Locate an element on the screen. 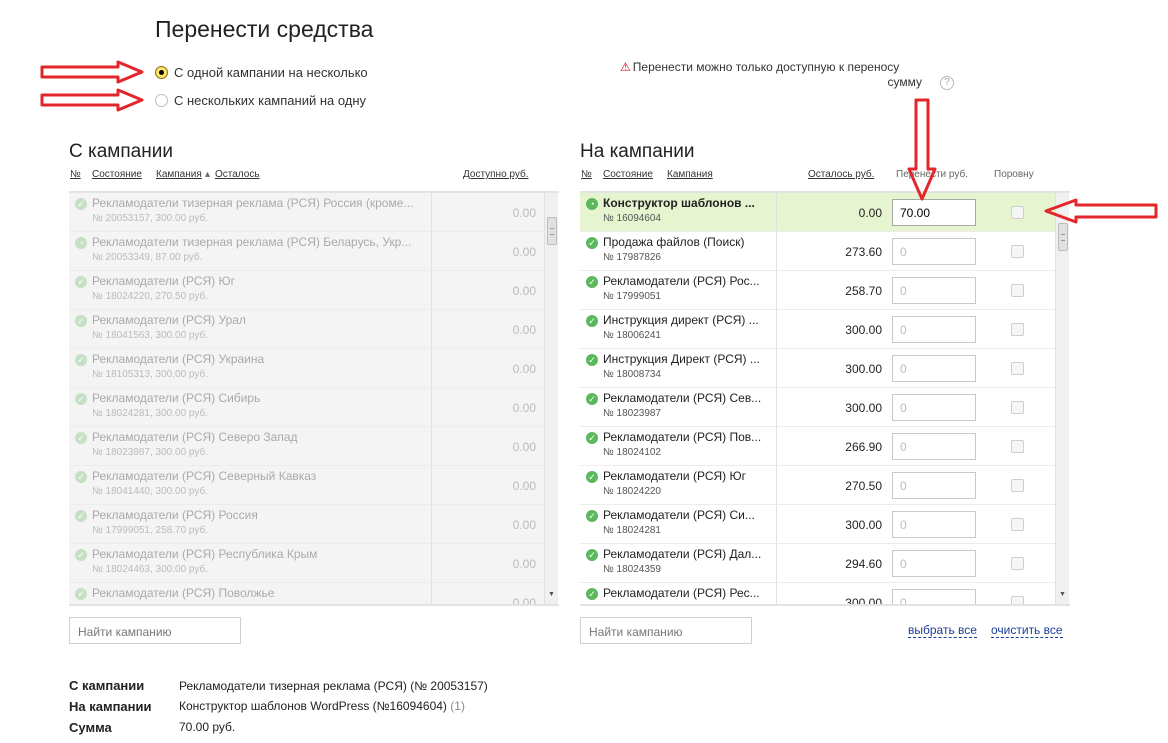 The width and height of the screenshot is (1168, 743). to-col-state: Состояние is located at coordinates (628, 174).